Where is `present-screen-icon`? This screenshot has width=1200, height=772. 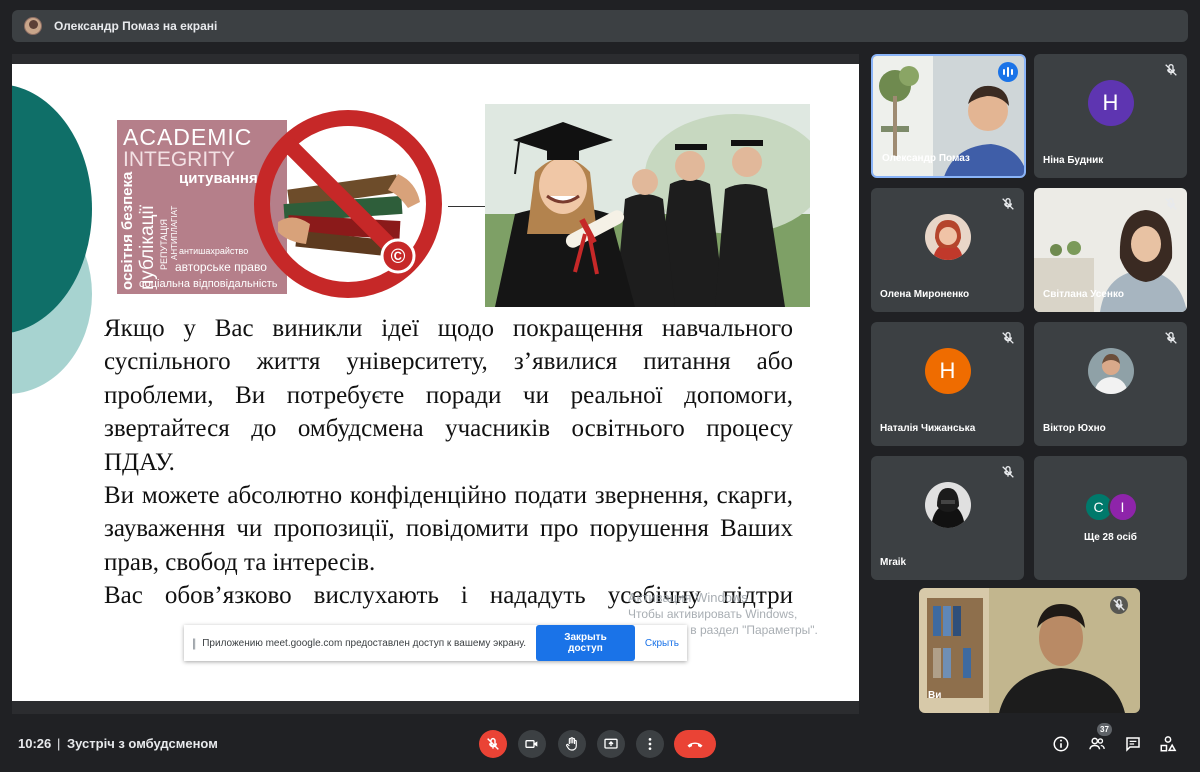
present-screen-icon is located at coordinates (611, 743).